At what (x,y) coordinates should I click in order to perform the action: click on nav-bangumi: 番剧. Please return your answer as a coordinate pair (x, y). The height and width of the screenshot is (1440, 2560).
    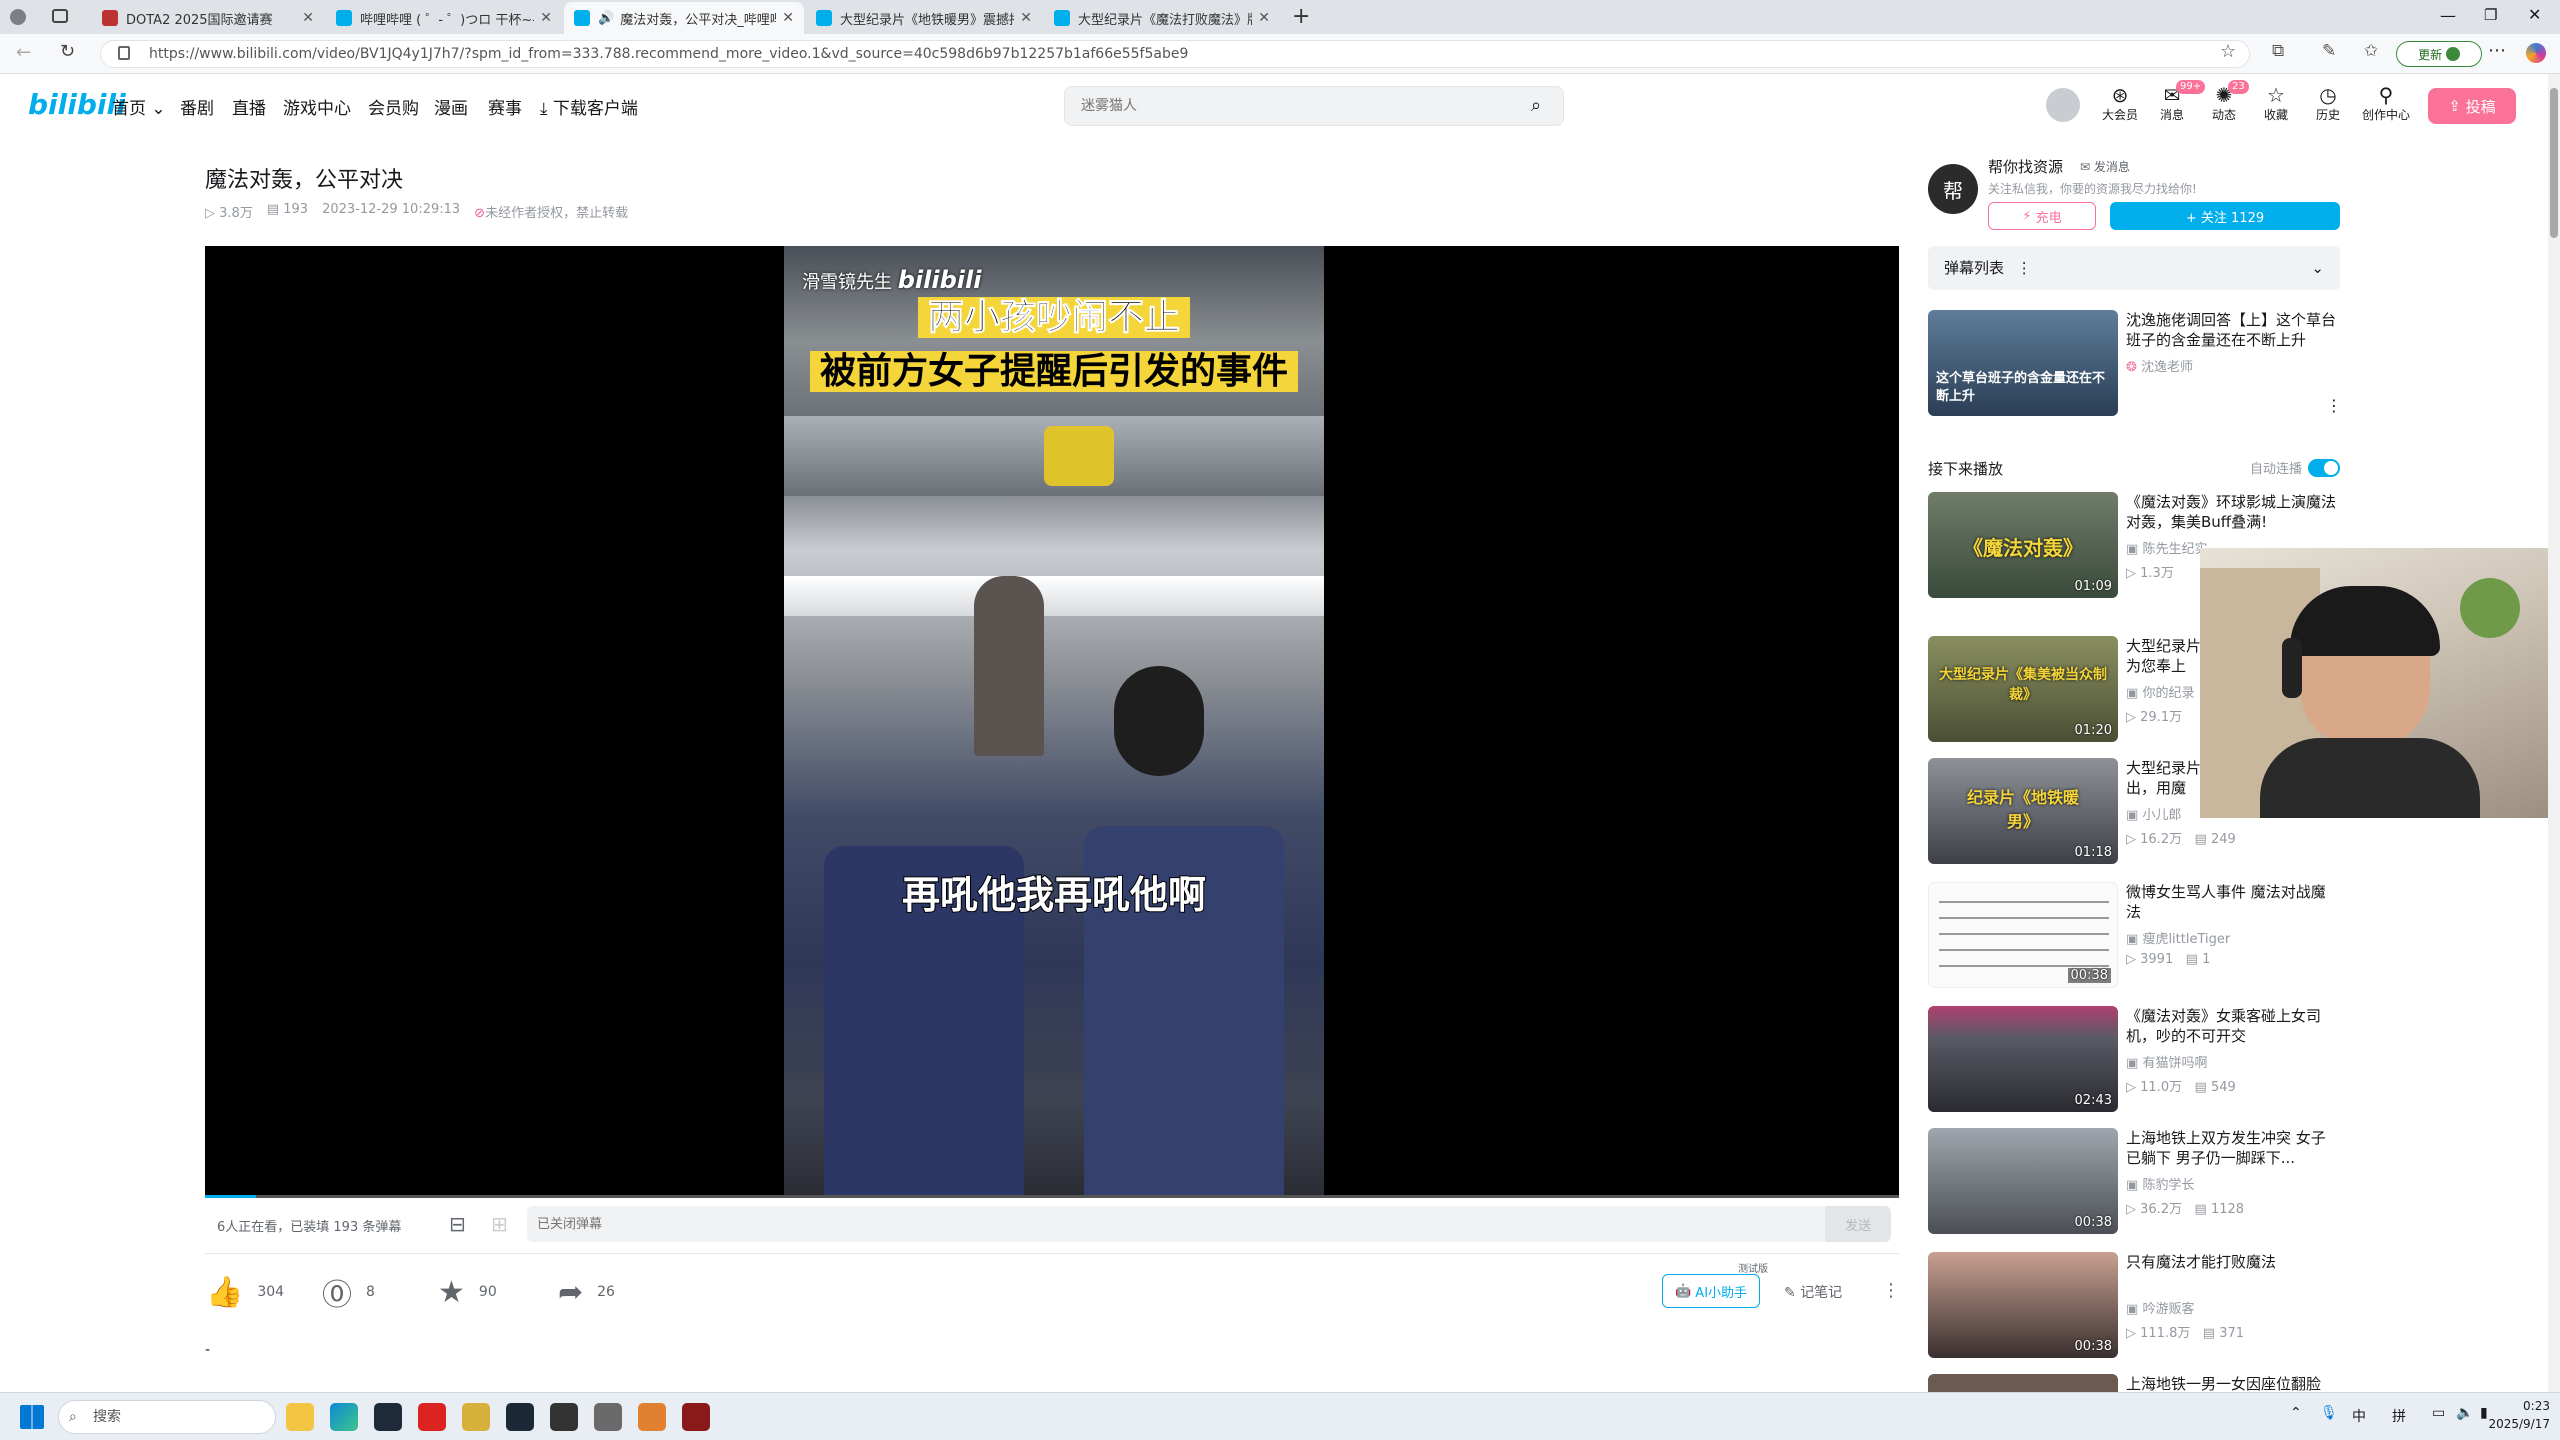
    Looking at the image, I should click on (197, 106).